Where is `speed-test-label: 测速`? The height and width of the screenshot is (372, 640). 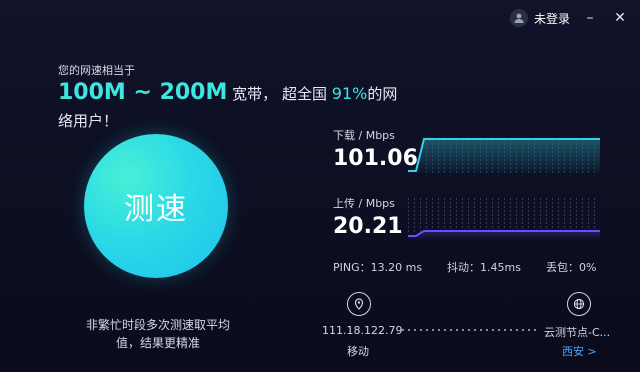
speed-test-label: 测速 is located at coordinates (156, 209).